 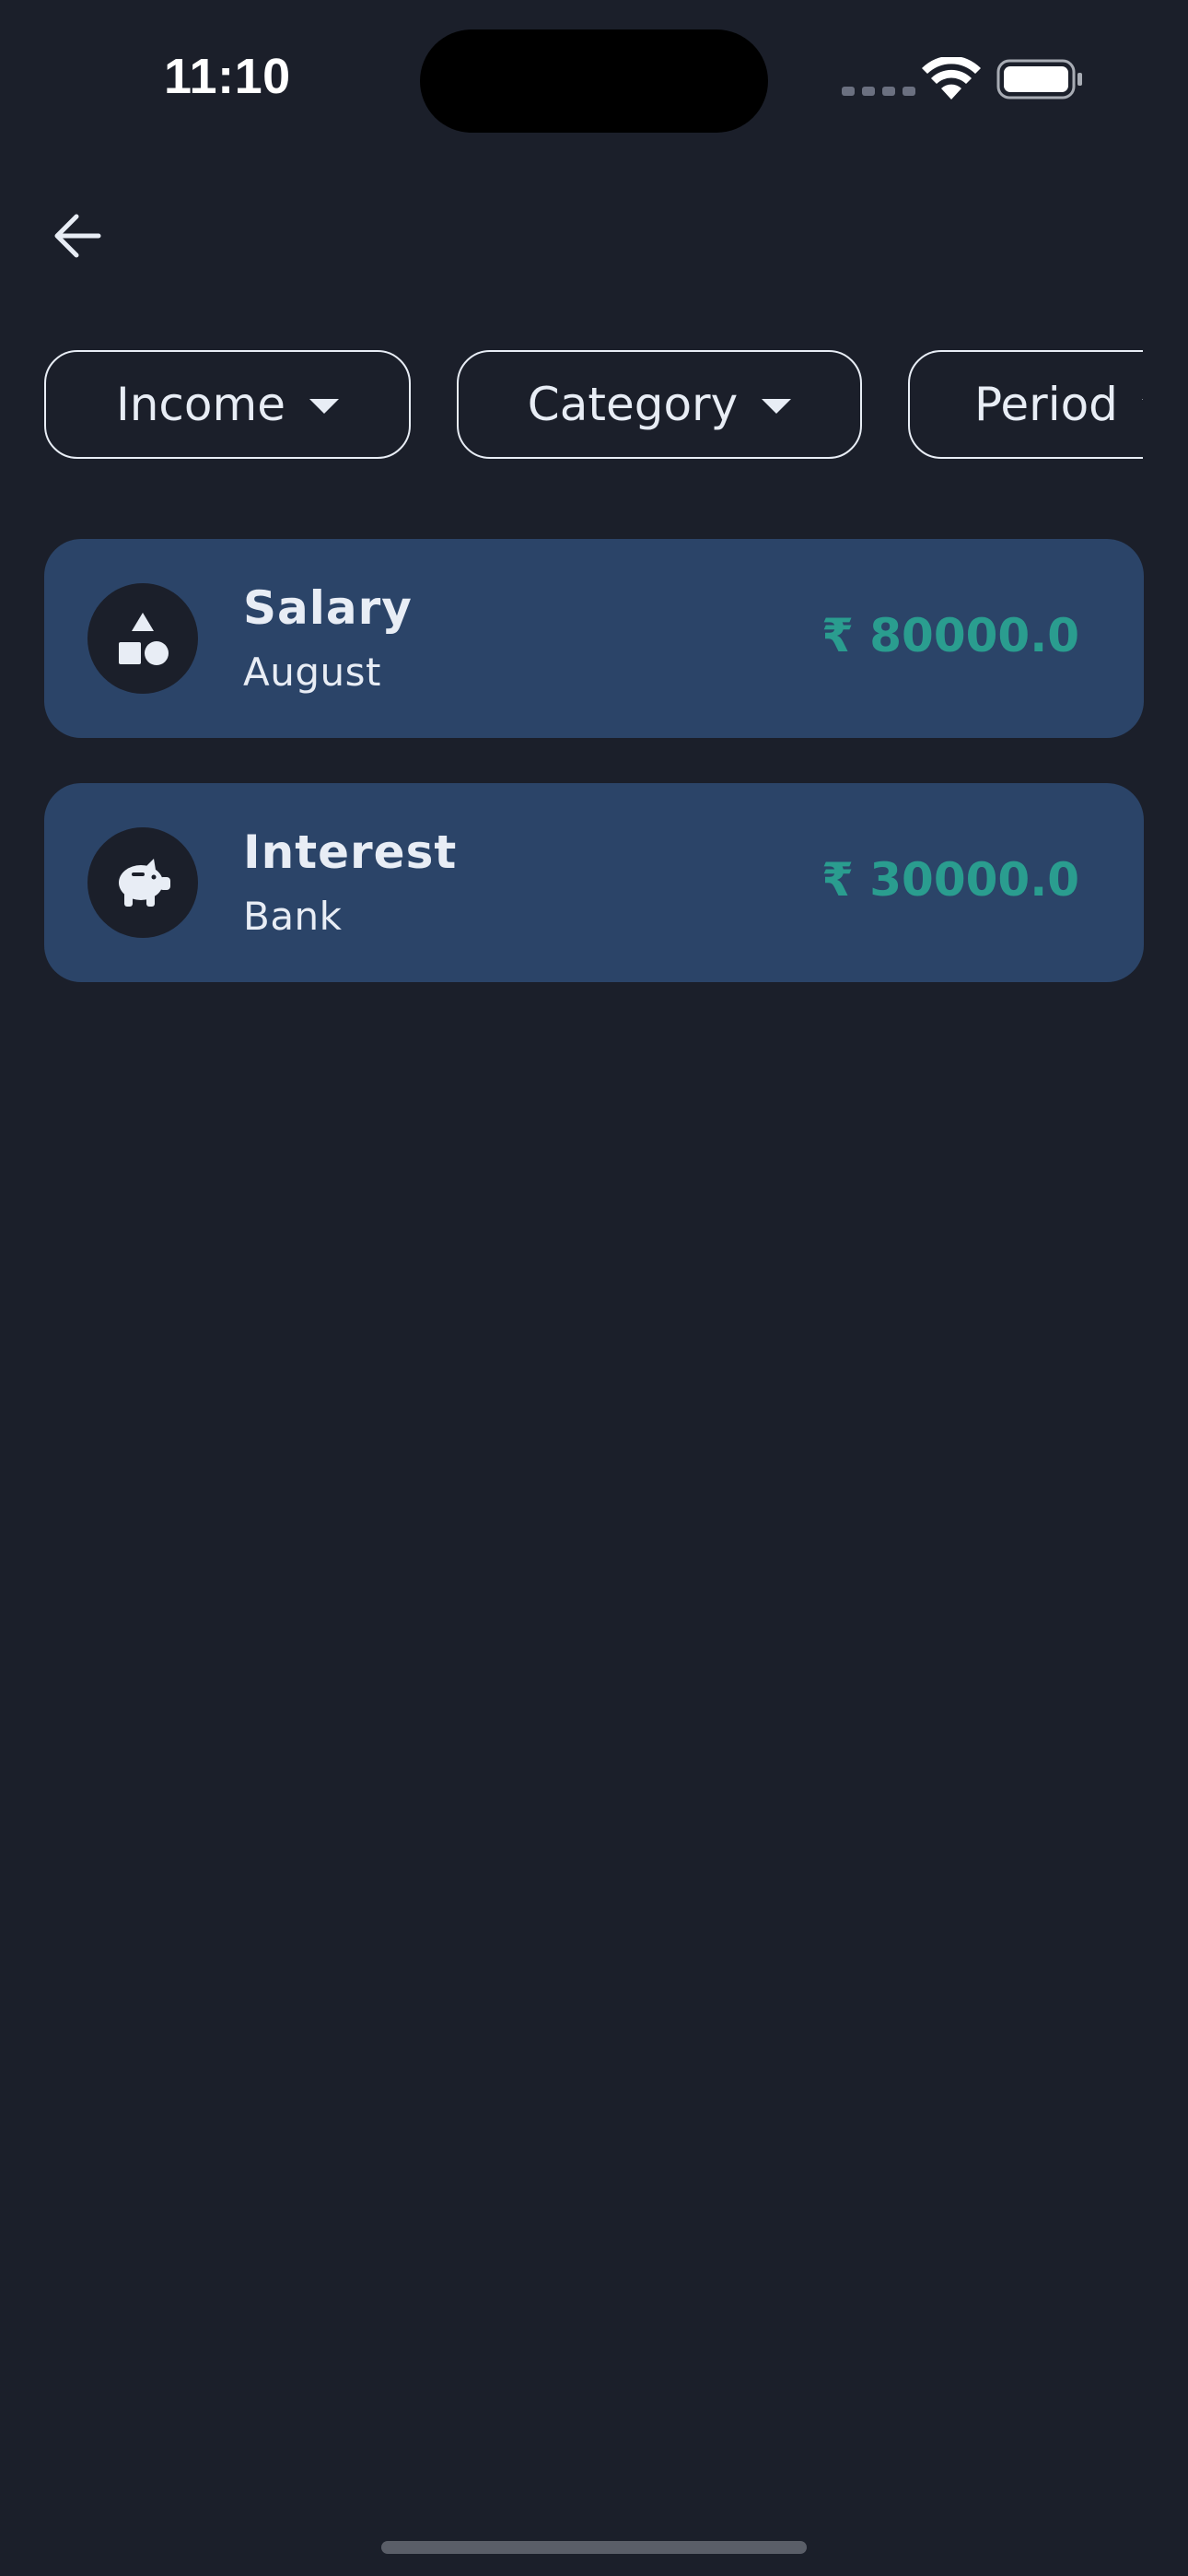 I want to click on transaction-subtitle: August, so click(x=312, y=672).